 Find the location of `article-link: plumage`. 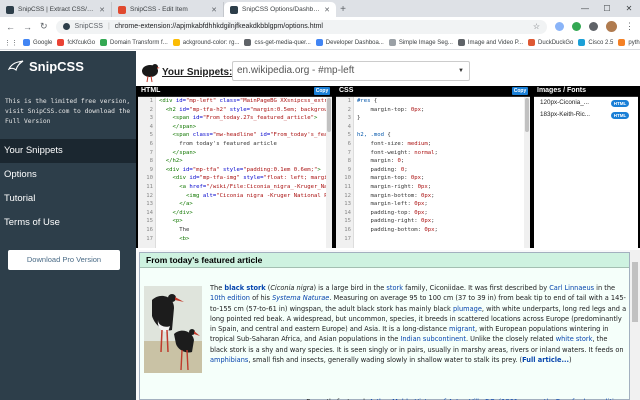

article-link: plumage is located at coordinates (467, 309).